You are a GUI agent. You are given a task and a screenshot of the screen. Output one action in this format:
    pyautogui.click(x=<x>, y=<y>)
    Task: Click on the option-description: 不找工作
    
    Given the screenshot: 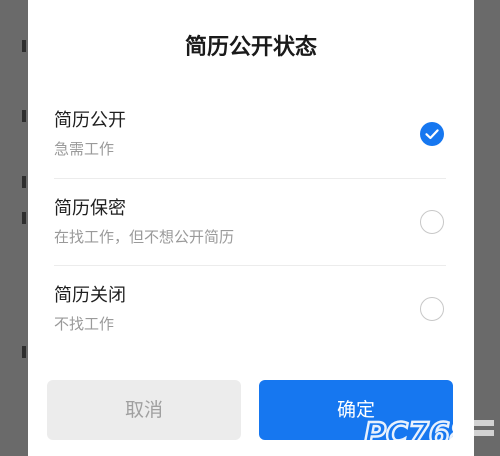 What is the action you would take?
    pyautogui.click(x=84, y=324)
    